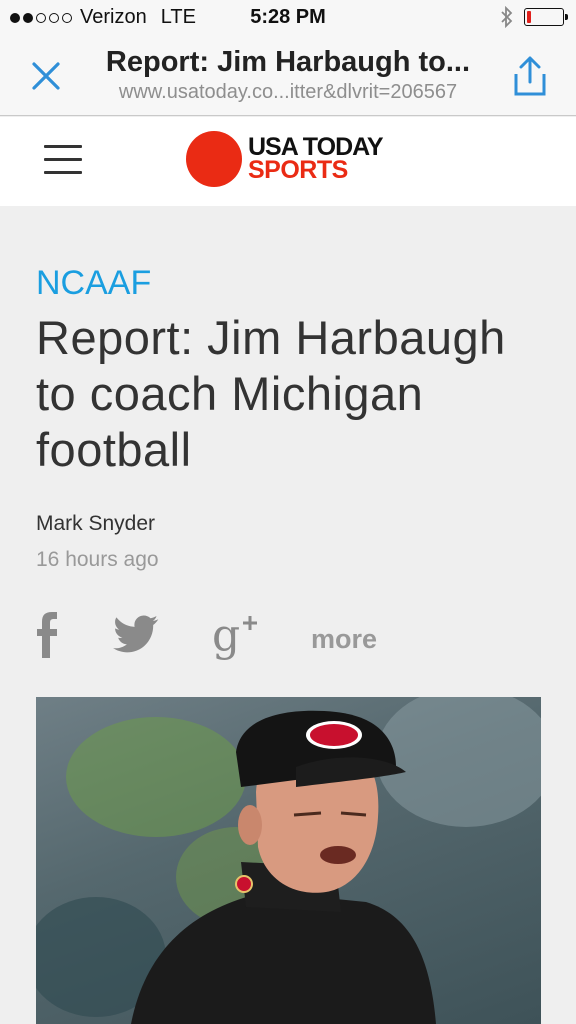  What do you see at coordinates (226, 635) in the screenshot?
I see `svg-text: g` at bounding box center [226, 635].